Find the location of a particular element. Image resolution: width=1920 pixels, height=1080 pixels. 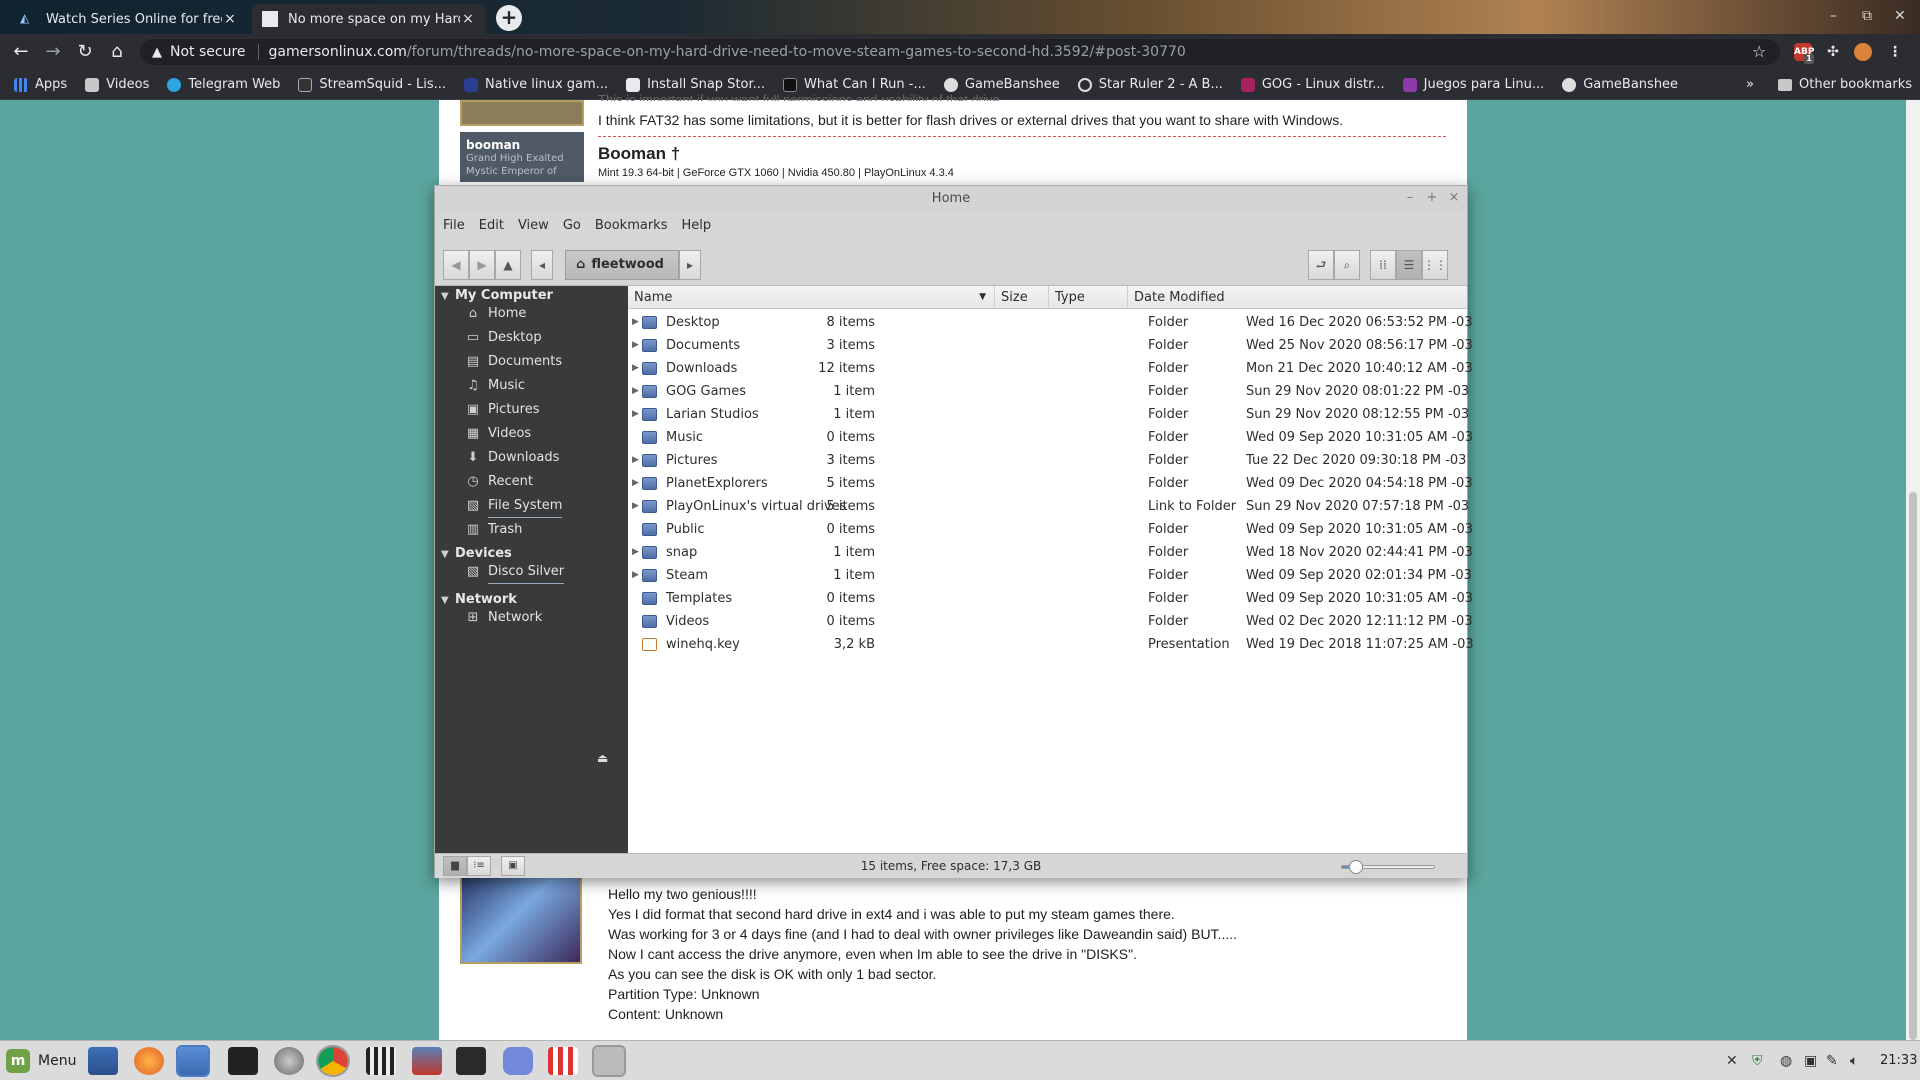

discord-icon is located at coordinates (518, 1061).